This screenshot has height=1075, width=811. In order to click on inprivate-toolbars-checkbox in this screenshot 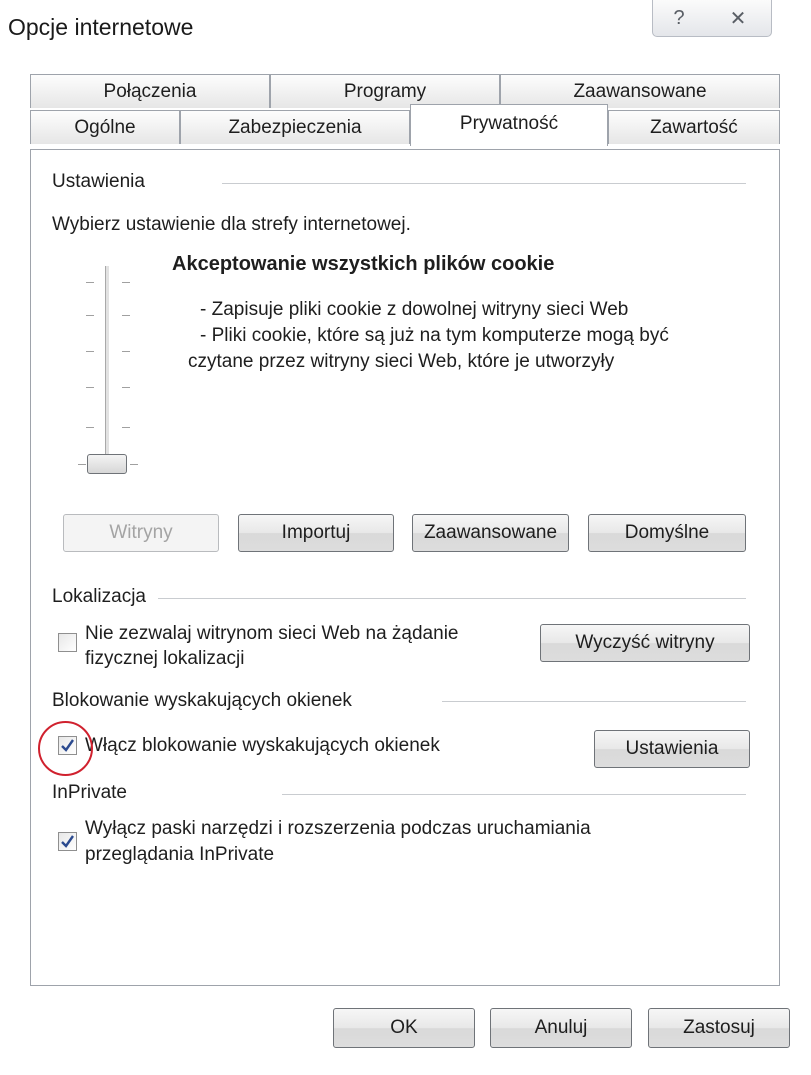, I will do `click(67, 841)`.